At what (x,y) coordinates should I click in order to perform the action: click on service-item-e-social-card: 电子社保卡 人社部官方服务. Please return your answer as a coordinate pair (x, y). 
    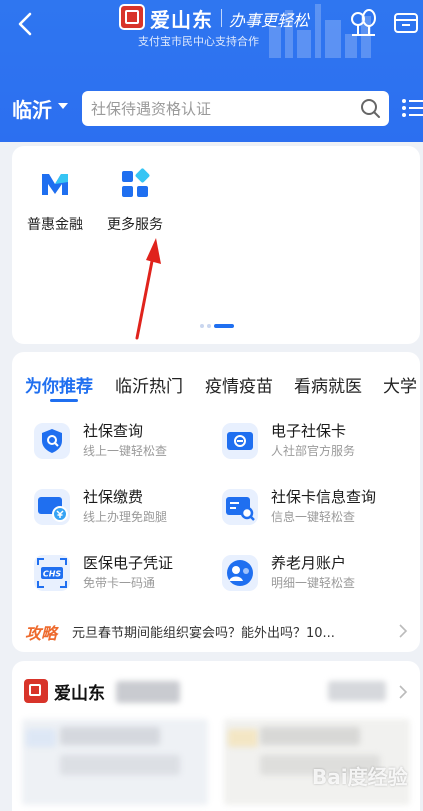
    Looking at the image, I should click on (316, 442).